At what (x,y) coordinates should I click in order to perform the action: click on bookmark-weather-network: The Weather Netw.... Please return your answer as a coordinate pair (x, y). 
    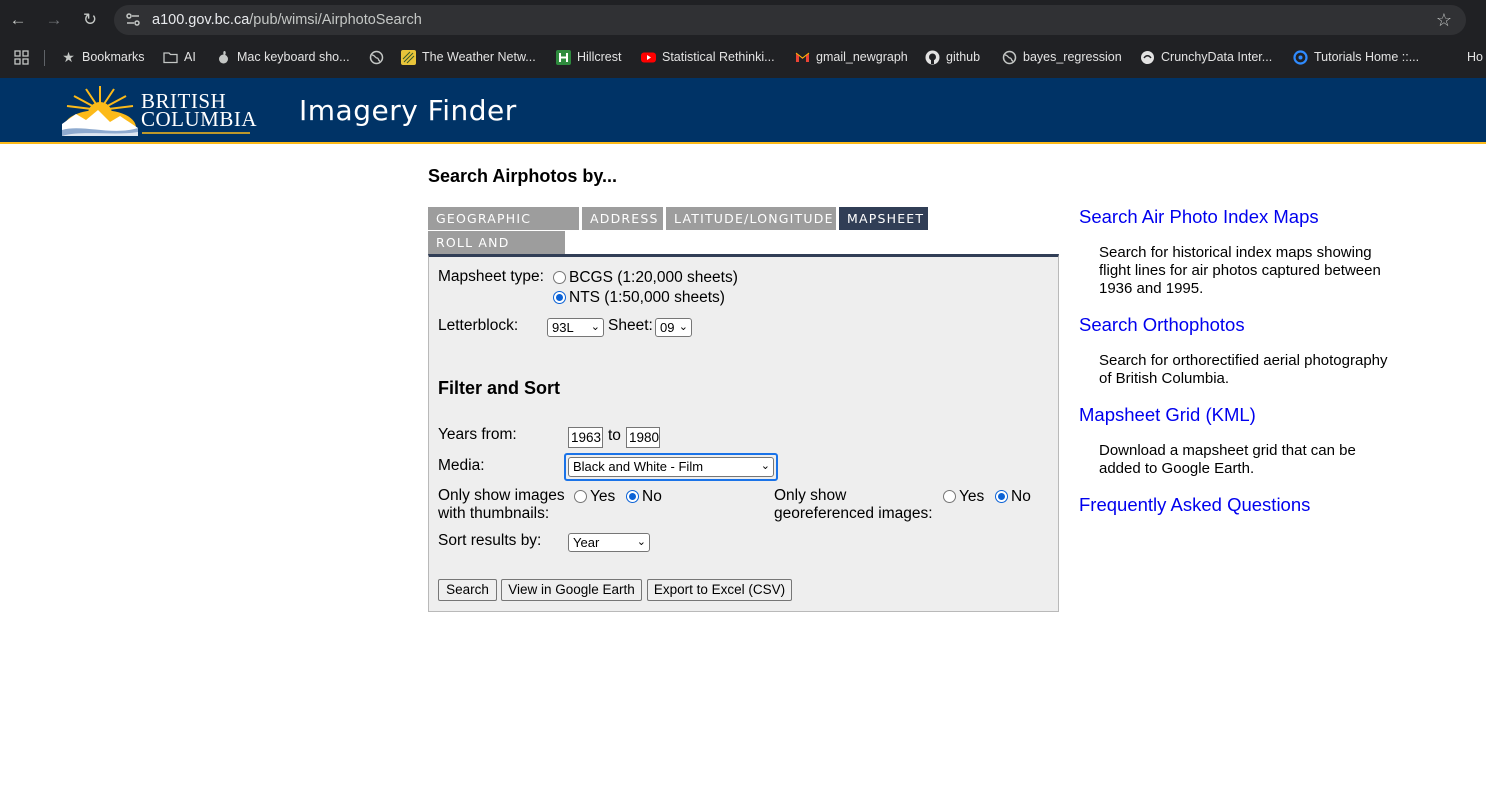
    Looking at the image, I should click on (468, 57).